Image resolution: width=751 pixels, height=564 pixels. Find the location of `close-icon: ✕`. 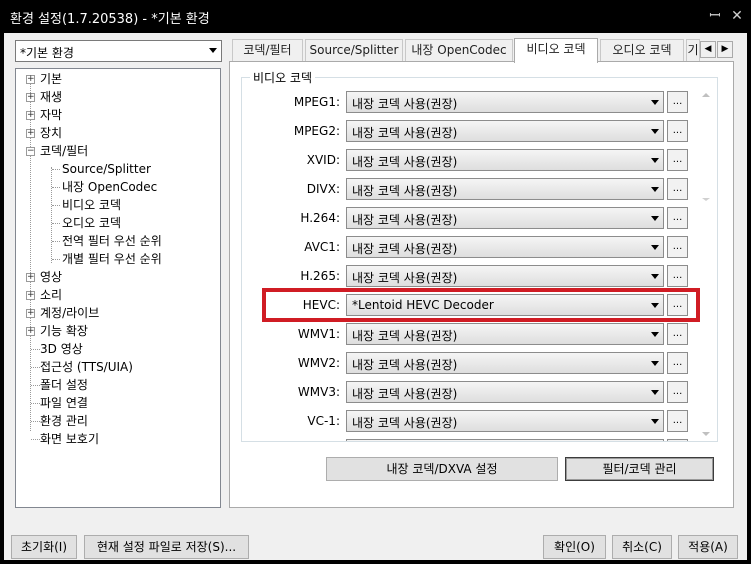

close-icon: ✕ is located at coordinates (737, 16).